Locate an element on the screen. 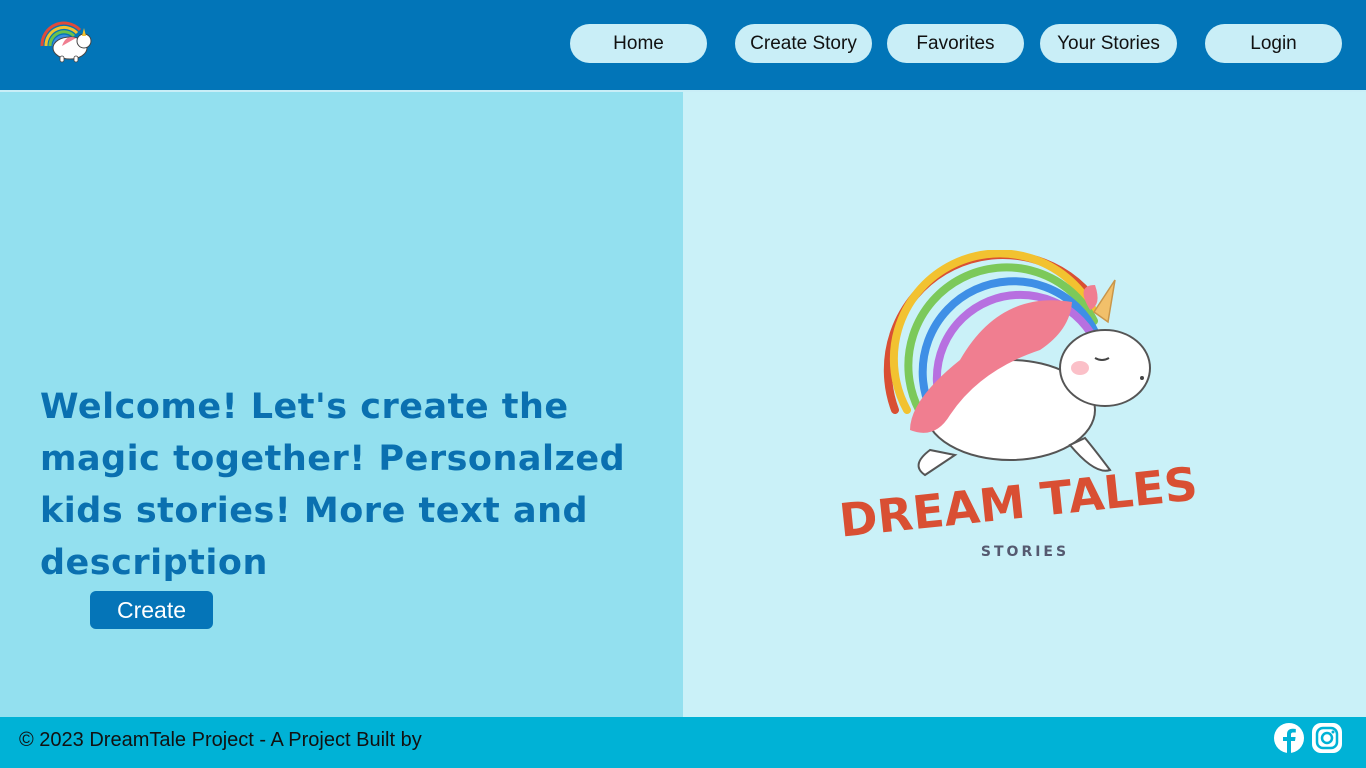 Image resolution: width=1366 pixels, height=768 pixels. nav-login-button: Login is located at coordinates (1273, 43).